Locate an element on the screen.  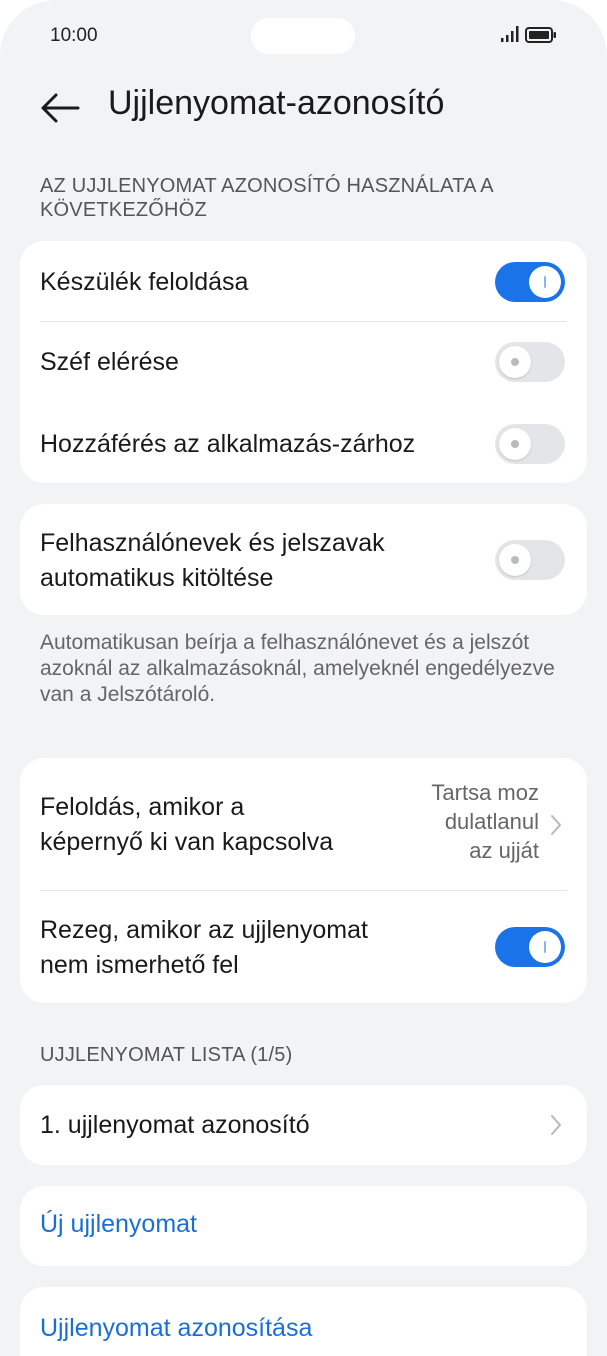
new-fingerprint-link: Új ujjlenyomat is located at coordinates (118, 1224).